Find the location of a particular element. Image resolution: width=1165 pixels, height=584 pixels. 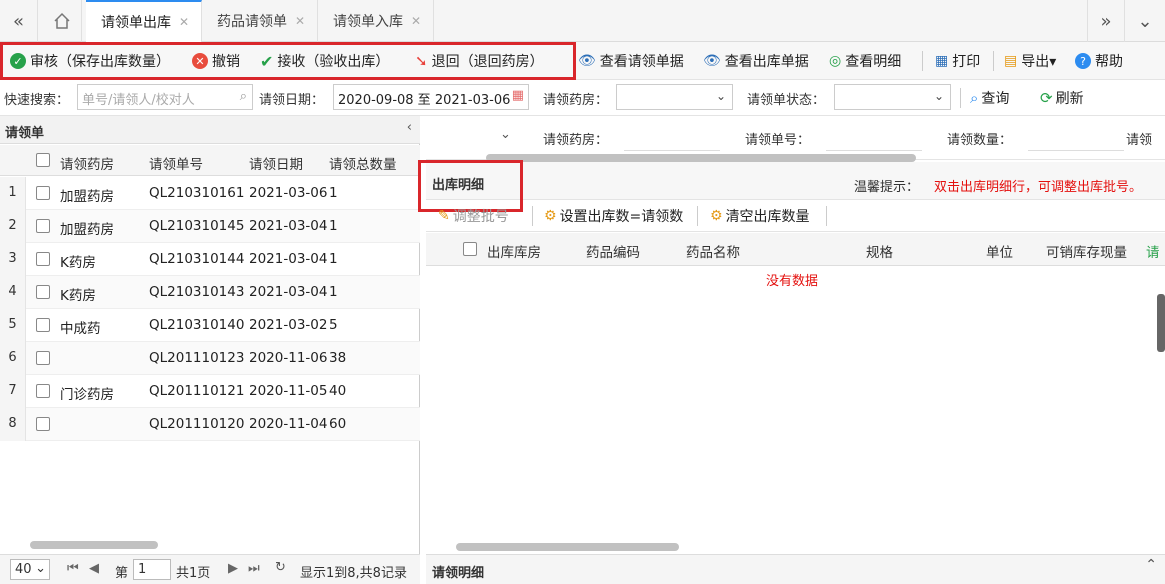

tab-drug-request: 药品请领单 ✕ is located at coordinates (260, 21).